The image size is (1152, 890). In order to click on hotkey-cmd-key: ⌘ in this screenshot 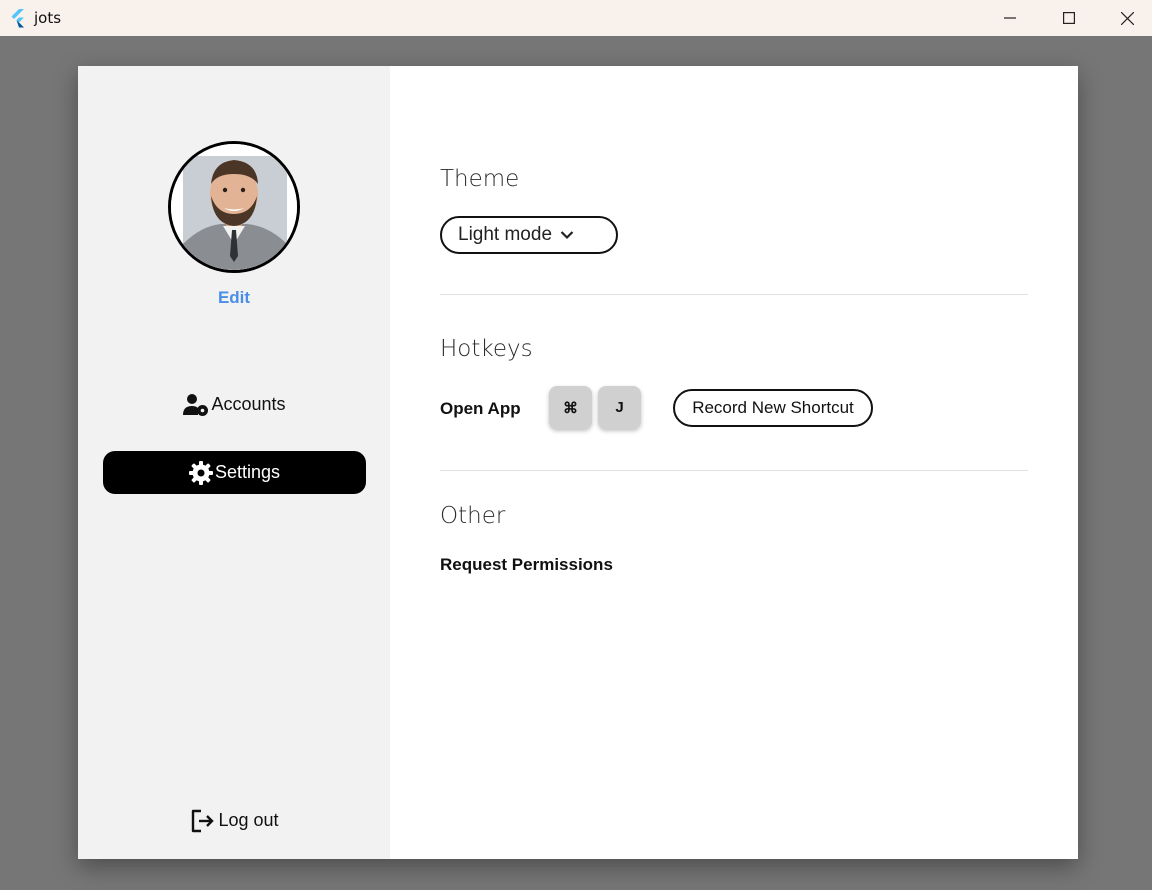, I will do `click(570, 407)`.